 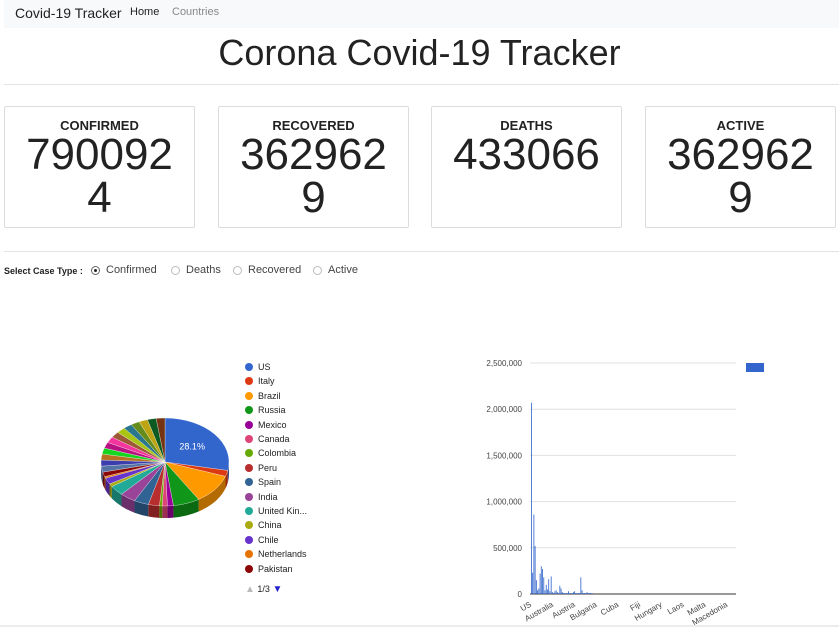 I want to click on page-down-icon: ▼, so click(x=277, y=589).